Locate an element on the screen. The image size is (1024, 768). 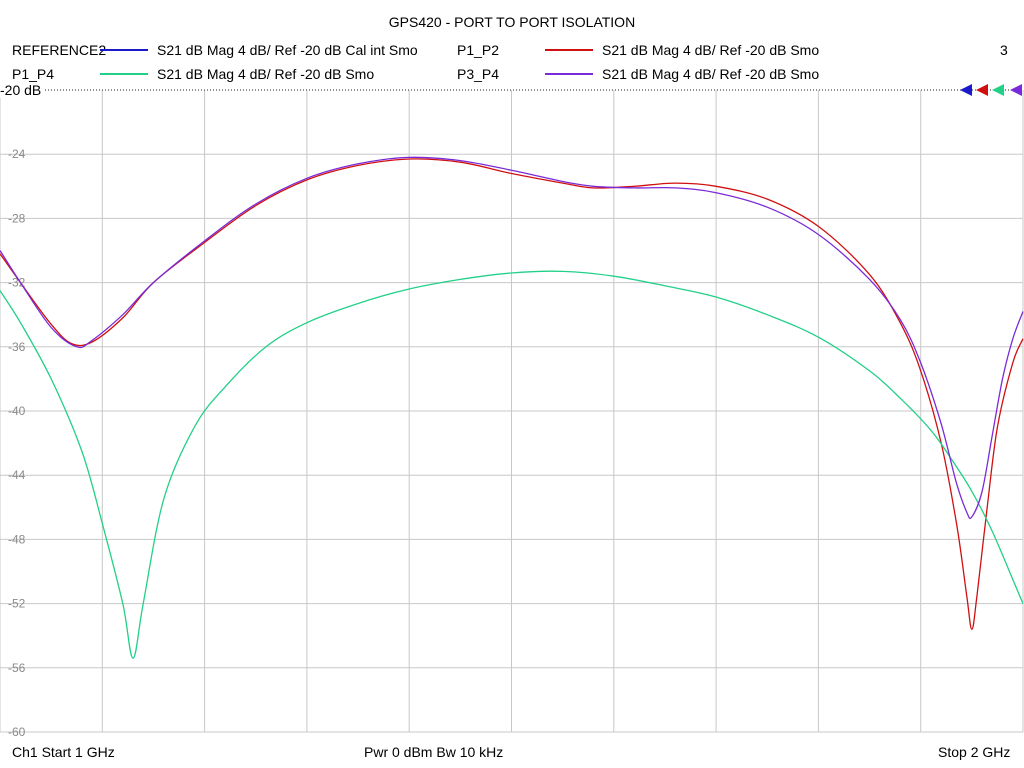
legend-line-reference2 is located at coordinates (124, 50).